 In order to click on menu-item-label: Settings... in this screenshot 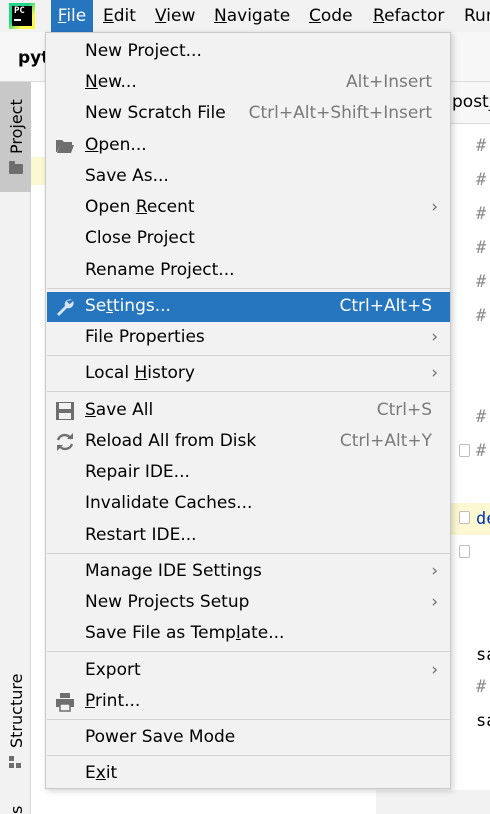, I will do `click(128, 306)`.